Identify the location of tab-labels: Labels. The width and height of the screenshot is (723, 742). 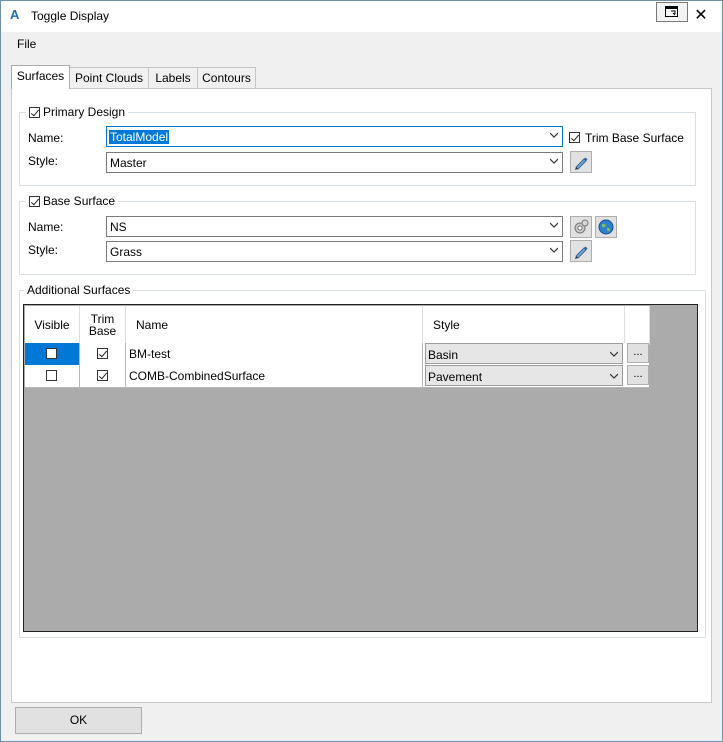
(173, 77).